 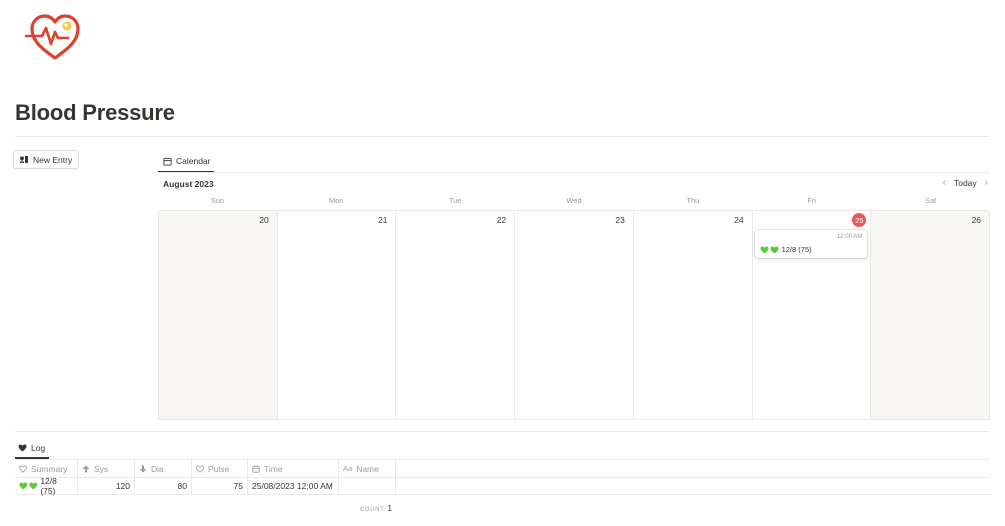 What do you see at coordinates (986, 182) in the screenshot?
I see `chevron-right-icon: ›` at bounding box center [986, 182].